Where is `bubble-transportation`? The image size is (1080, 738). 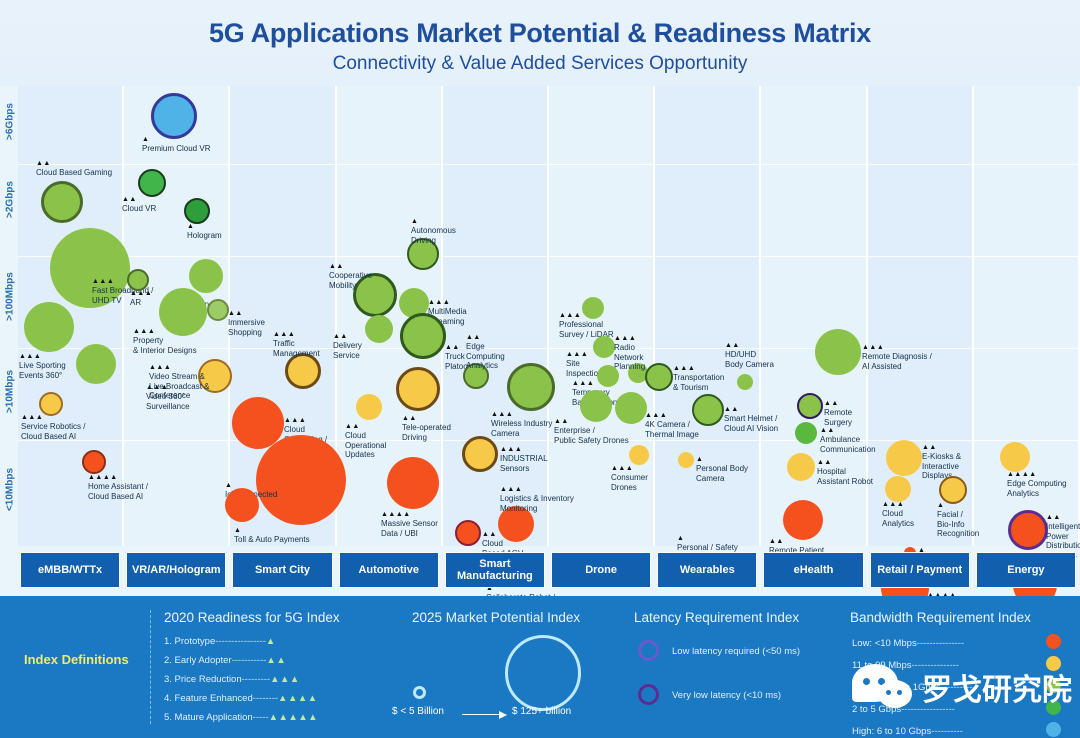 bubble-transportation is located at coordinates (659, 377).